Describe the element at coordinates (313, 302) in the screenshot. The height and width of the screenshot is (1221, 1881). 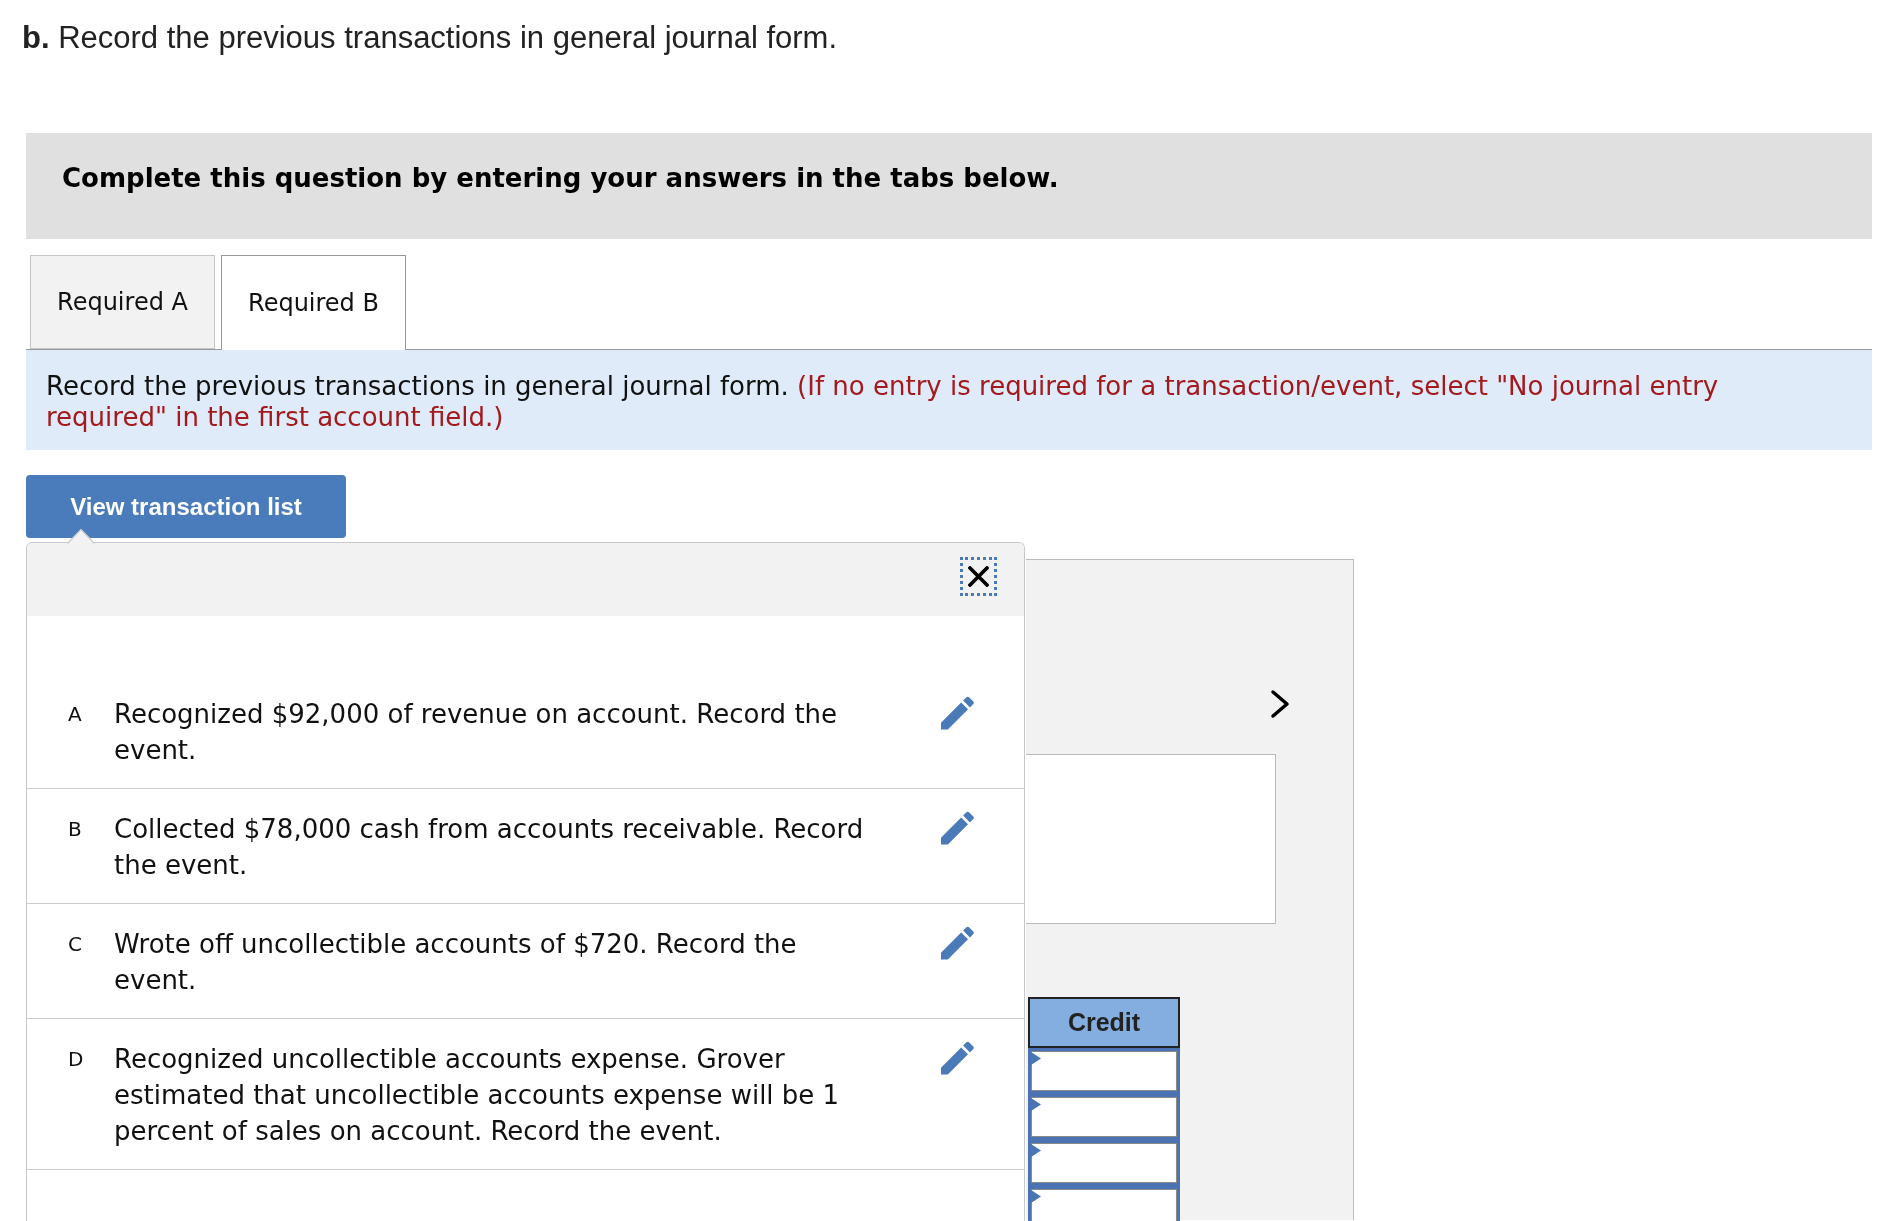
I see `tab: Required B` at that location.